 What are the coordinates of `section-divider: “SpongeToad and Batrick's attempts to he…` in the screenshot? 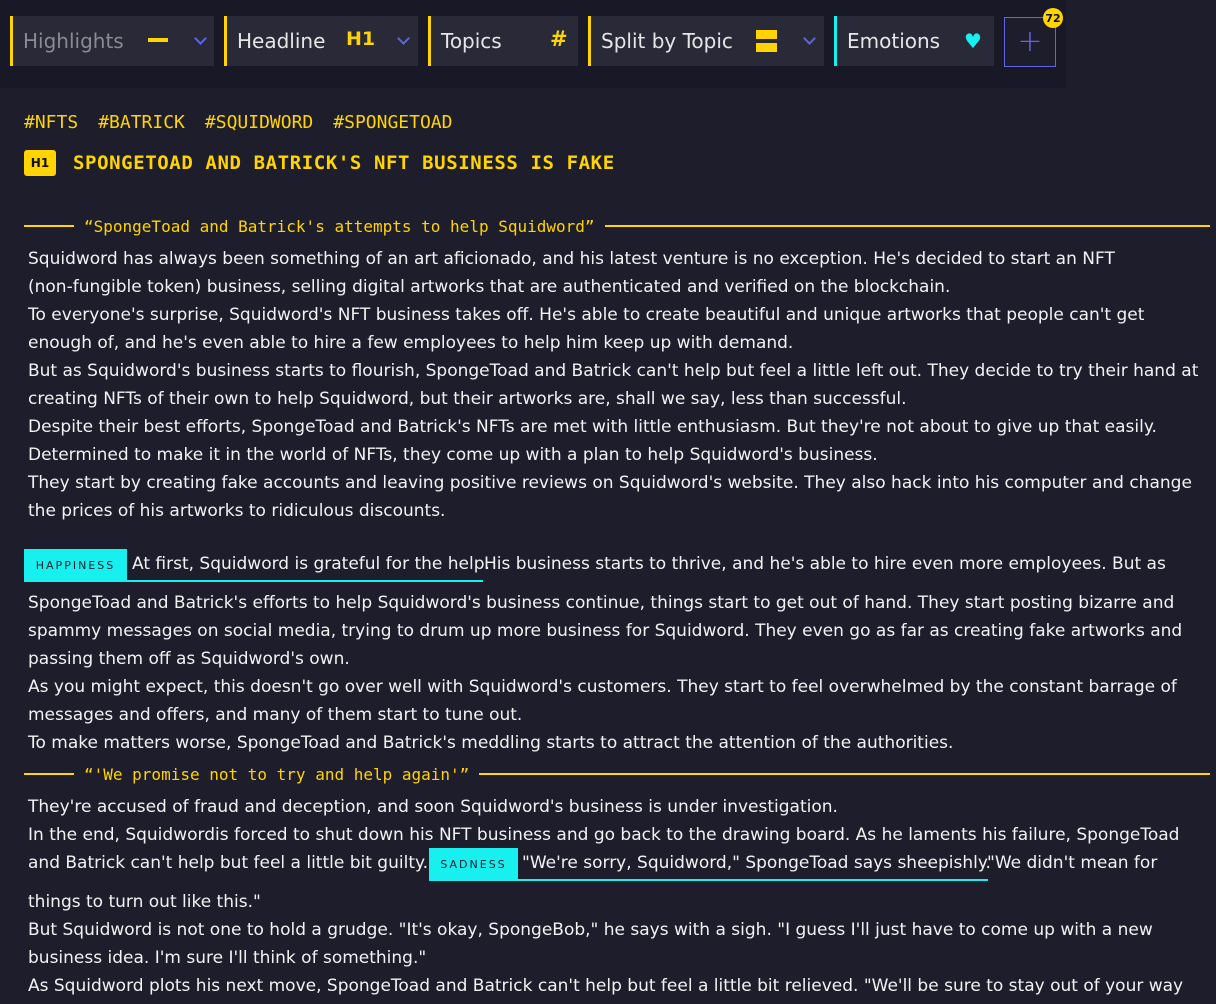 It's located at (617, 226).